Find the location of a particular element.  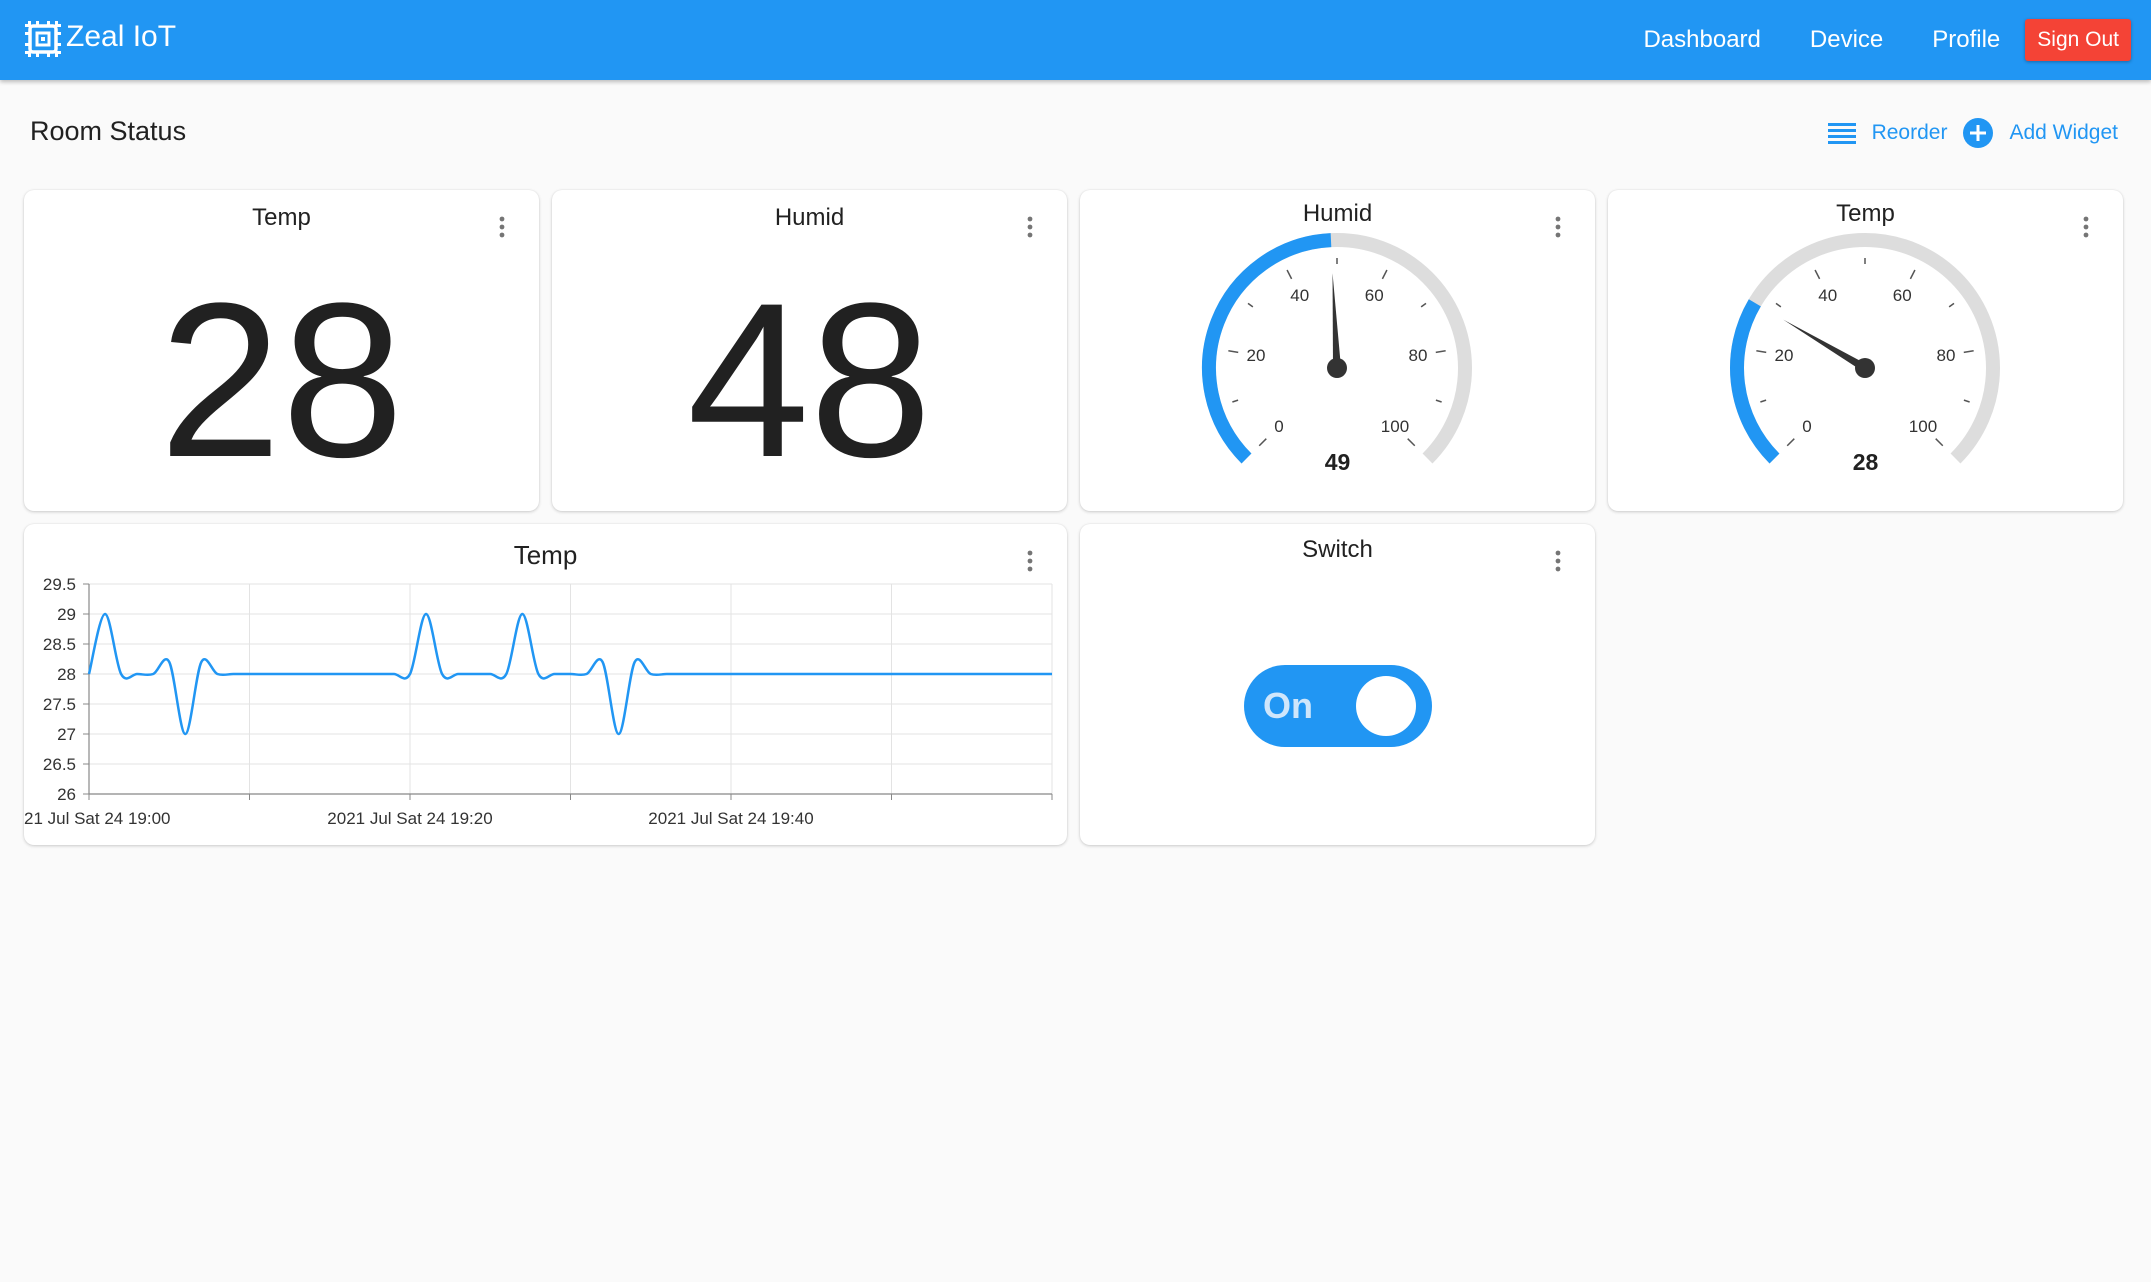

humid-value: 48 is located at coordinates (809, 380).